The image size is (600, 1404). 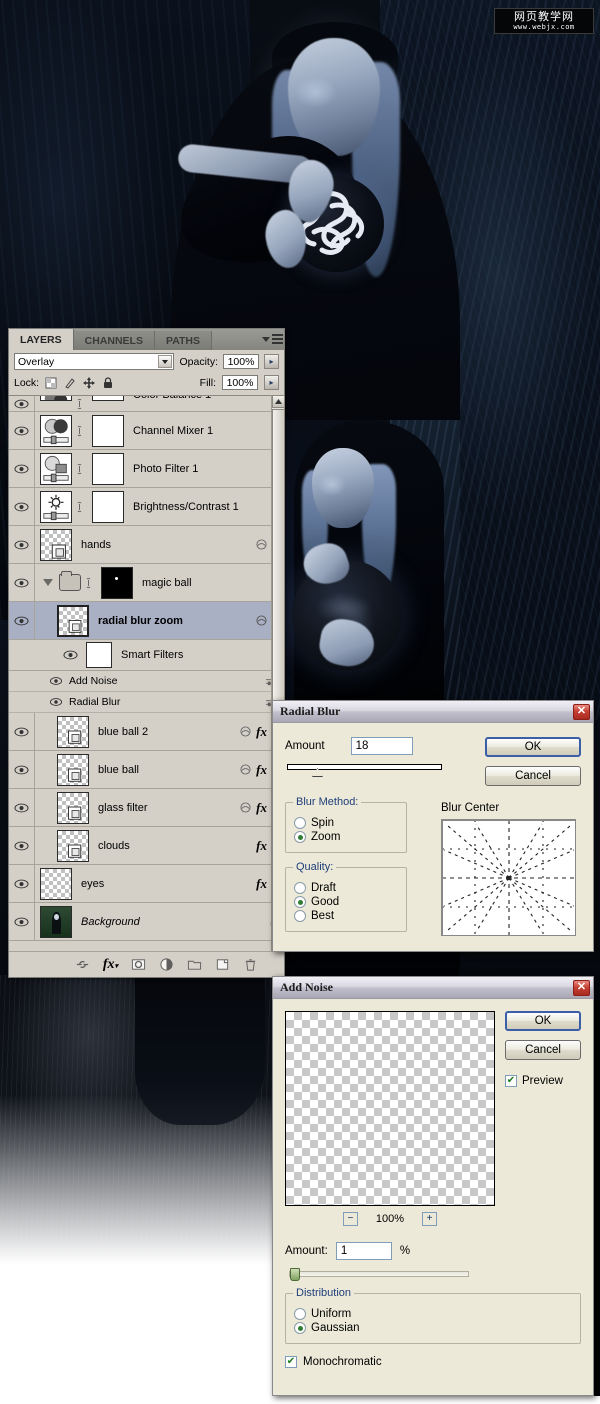 What do you see at coordinates (346, 888) in the screenshot?
I see `radio-draft: Draft` at bounding box center [346, 888].